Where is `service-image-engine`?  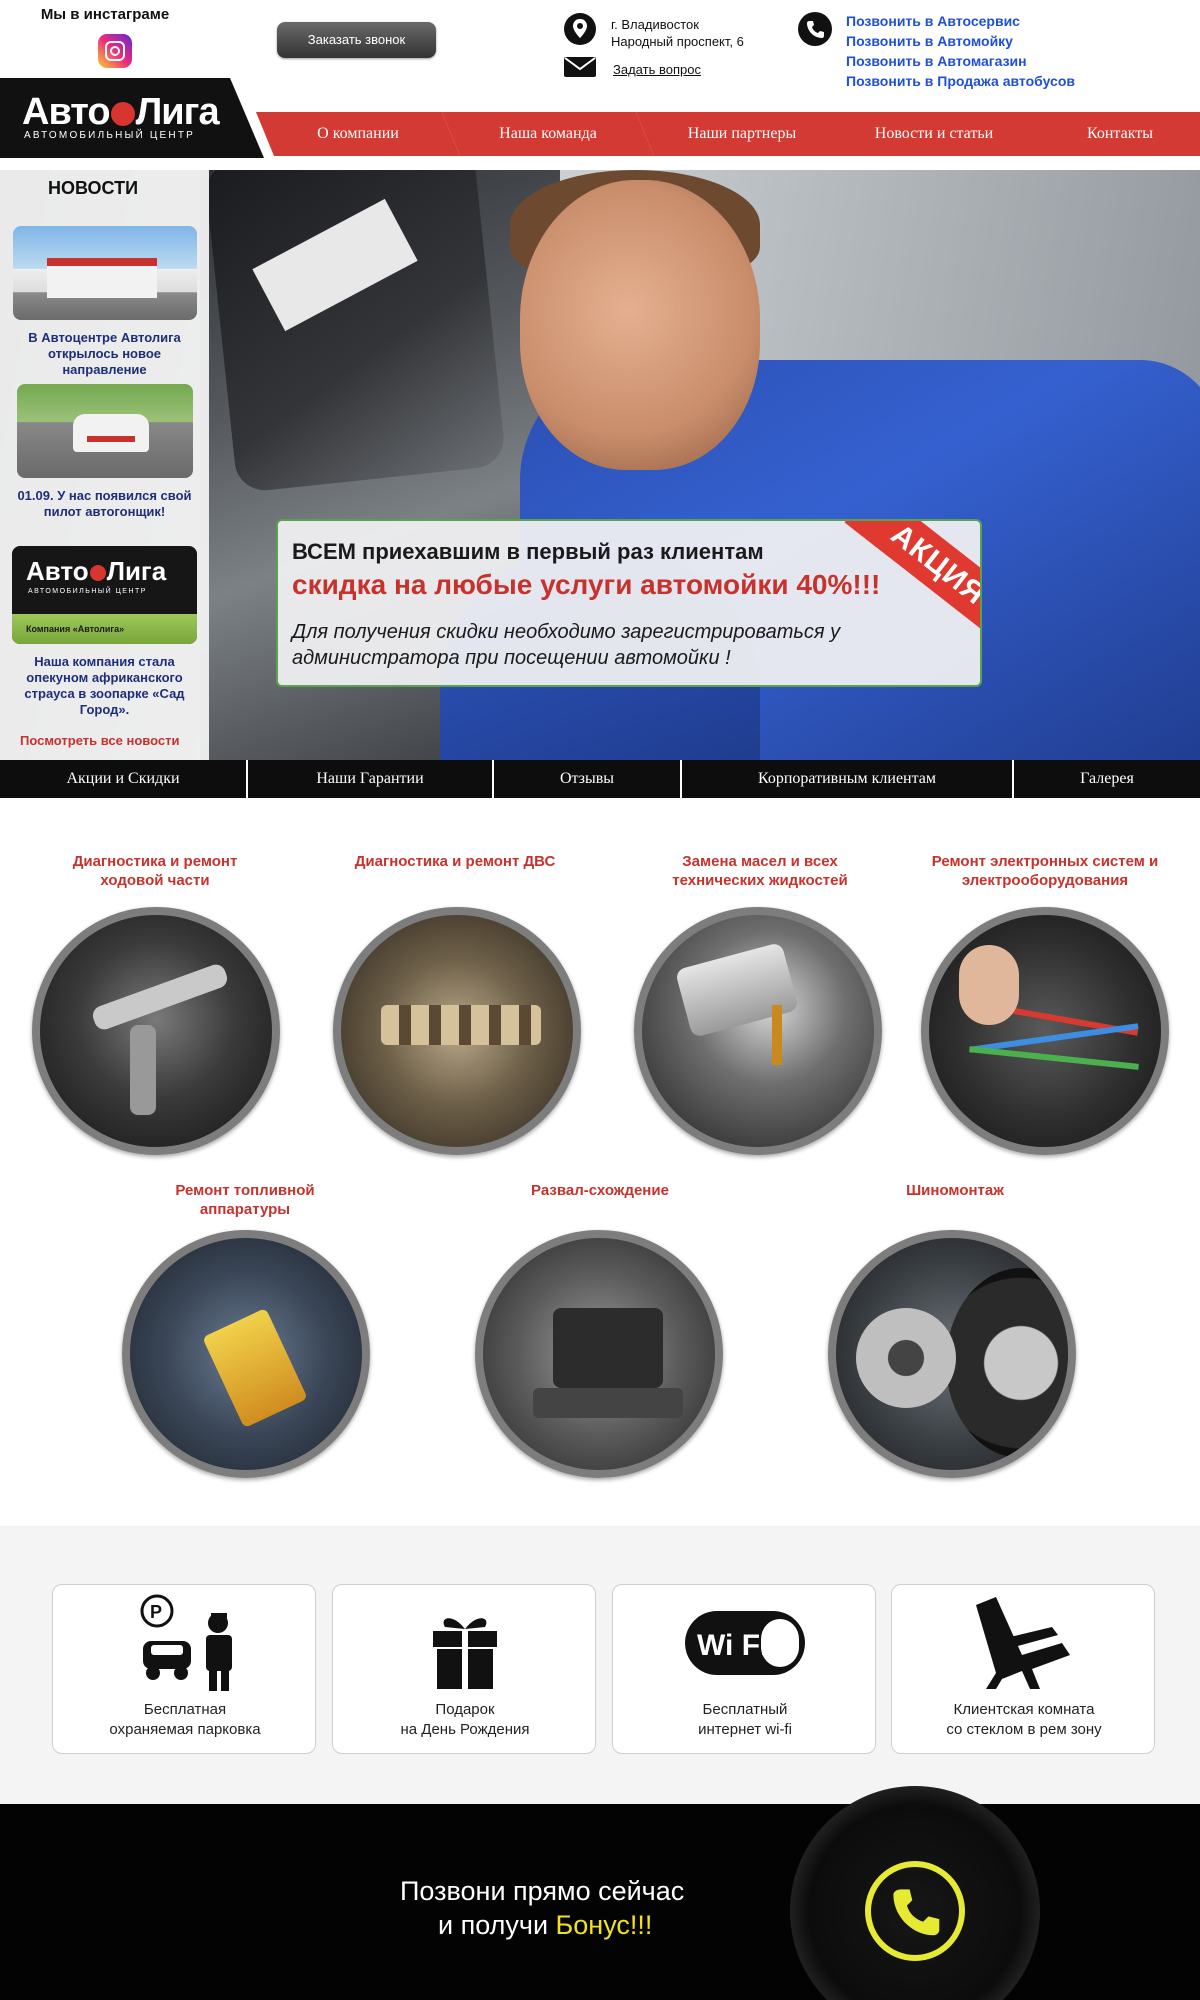
service-image-engine is located at coordinates (457, 1031).